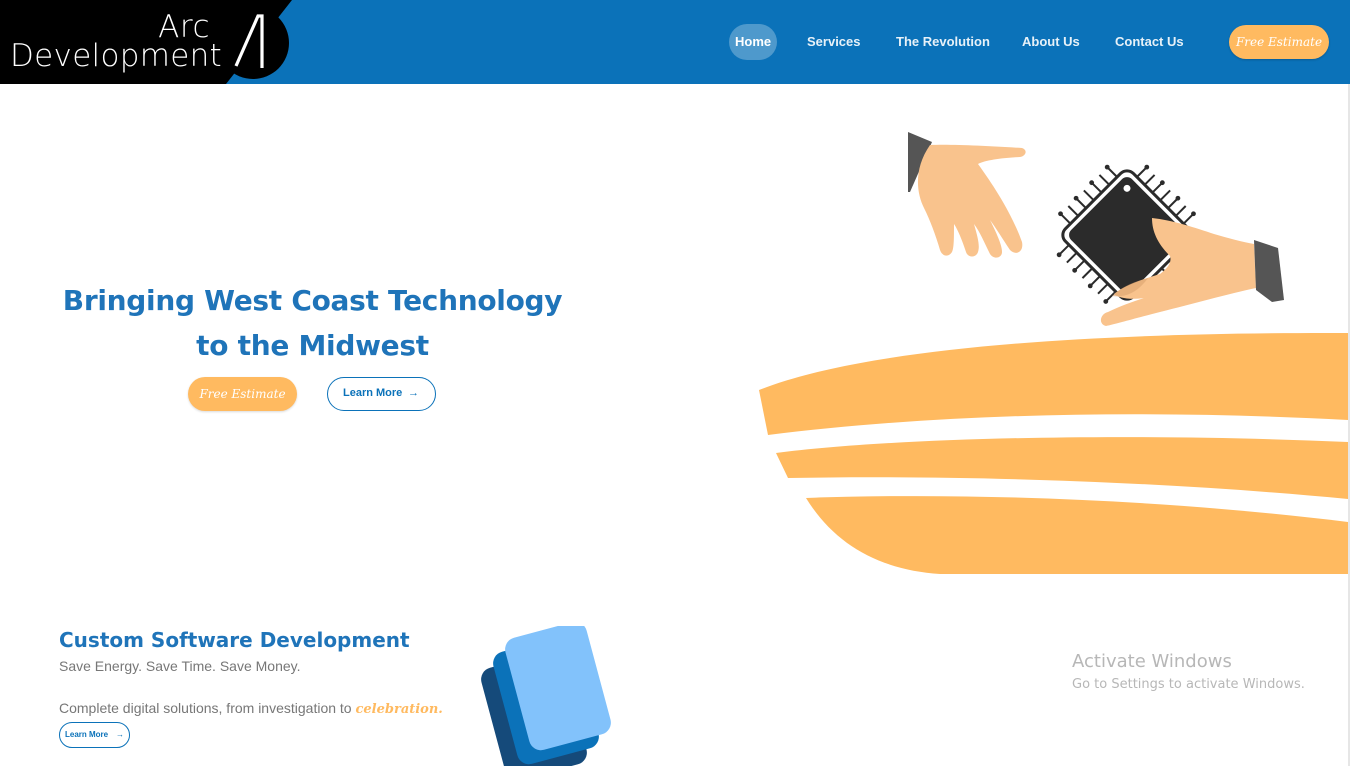 The height and width of the screenshot is (766, 1350). What do you see at coordinates (312, 300) in the screenshot?
I see `hero-title-line-1: Bringing West Coast Technology` at bounding box center [312, 300].